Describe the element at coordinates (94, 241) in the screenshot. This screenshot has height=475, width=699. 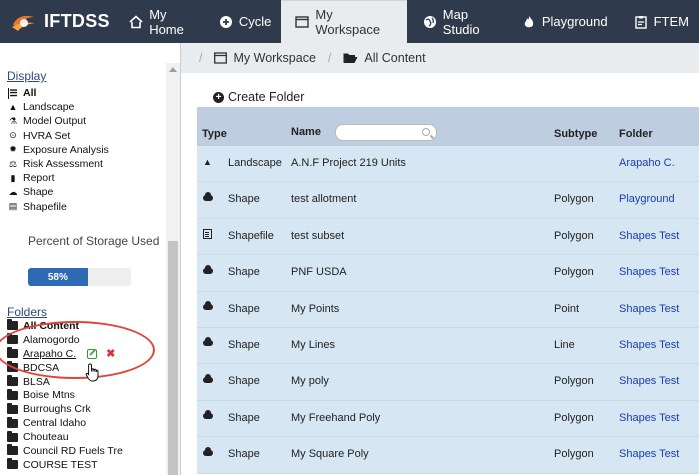
I see `storage-label: Percent of Storage Used` at that location.